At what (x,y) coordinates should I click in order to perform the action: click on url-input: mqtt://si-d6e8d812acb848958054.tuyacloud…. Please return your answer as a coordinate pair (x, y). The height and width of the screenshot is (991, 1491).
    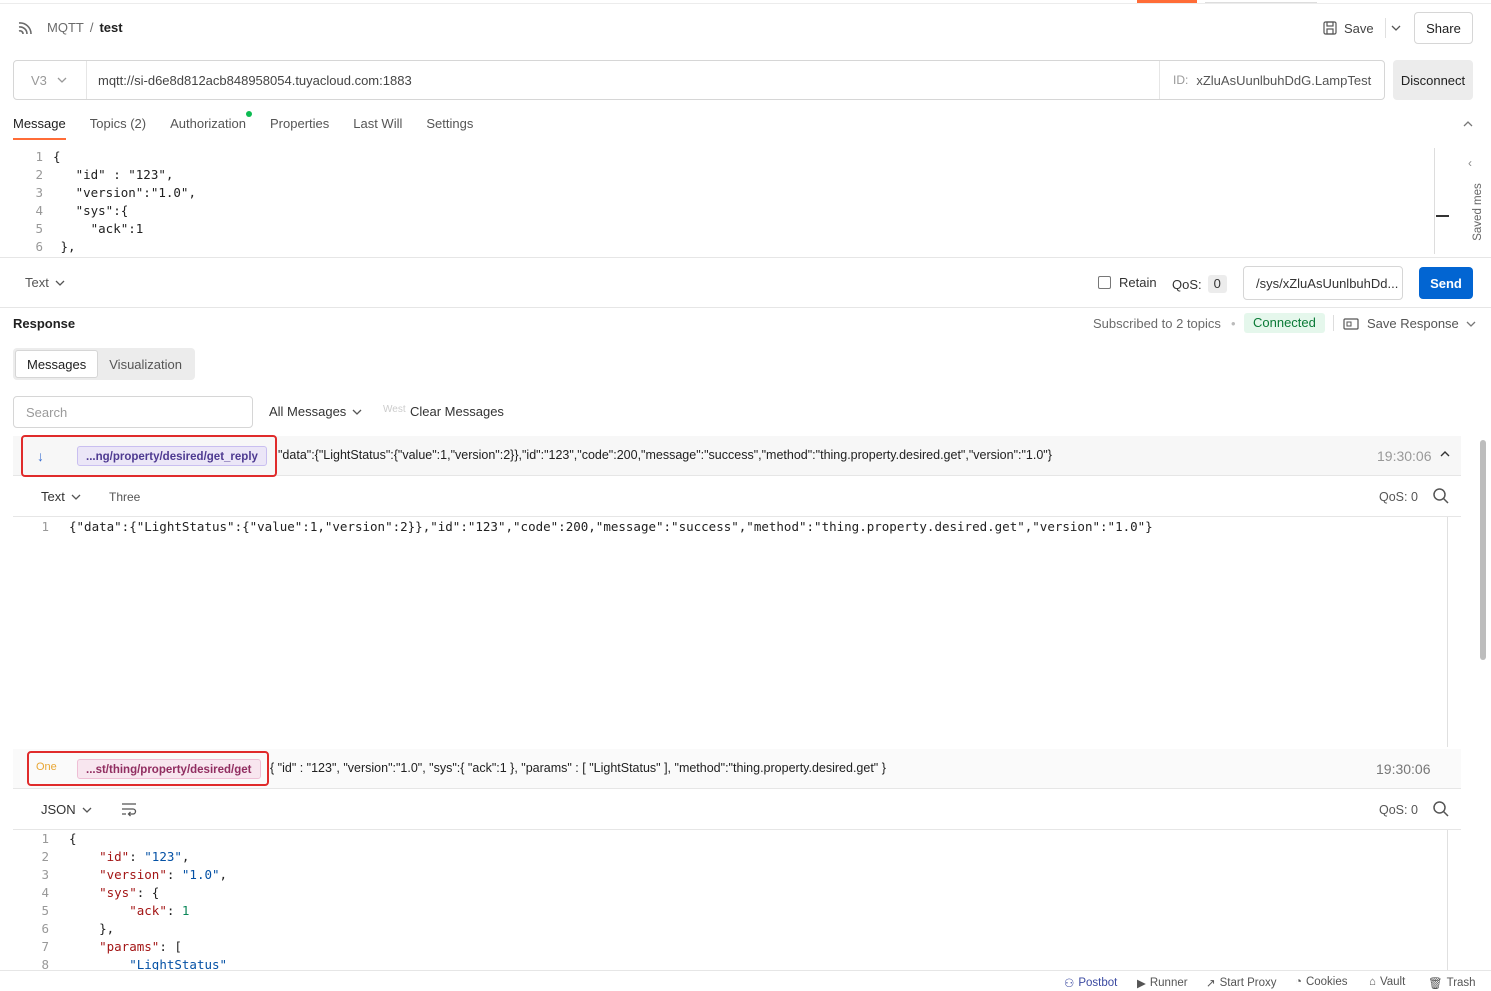
    Looking at the image, I should click on (255, 80).